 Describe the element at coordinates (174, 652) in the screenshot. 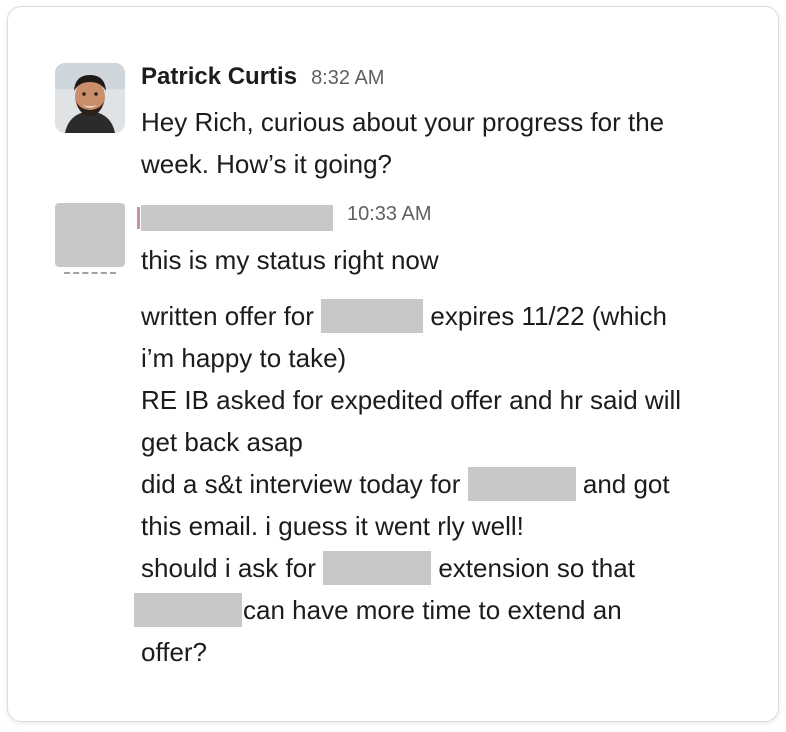

I see `message-line: offer?` at that location.